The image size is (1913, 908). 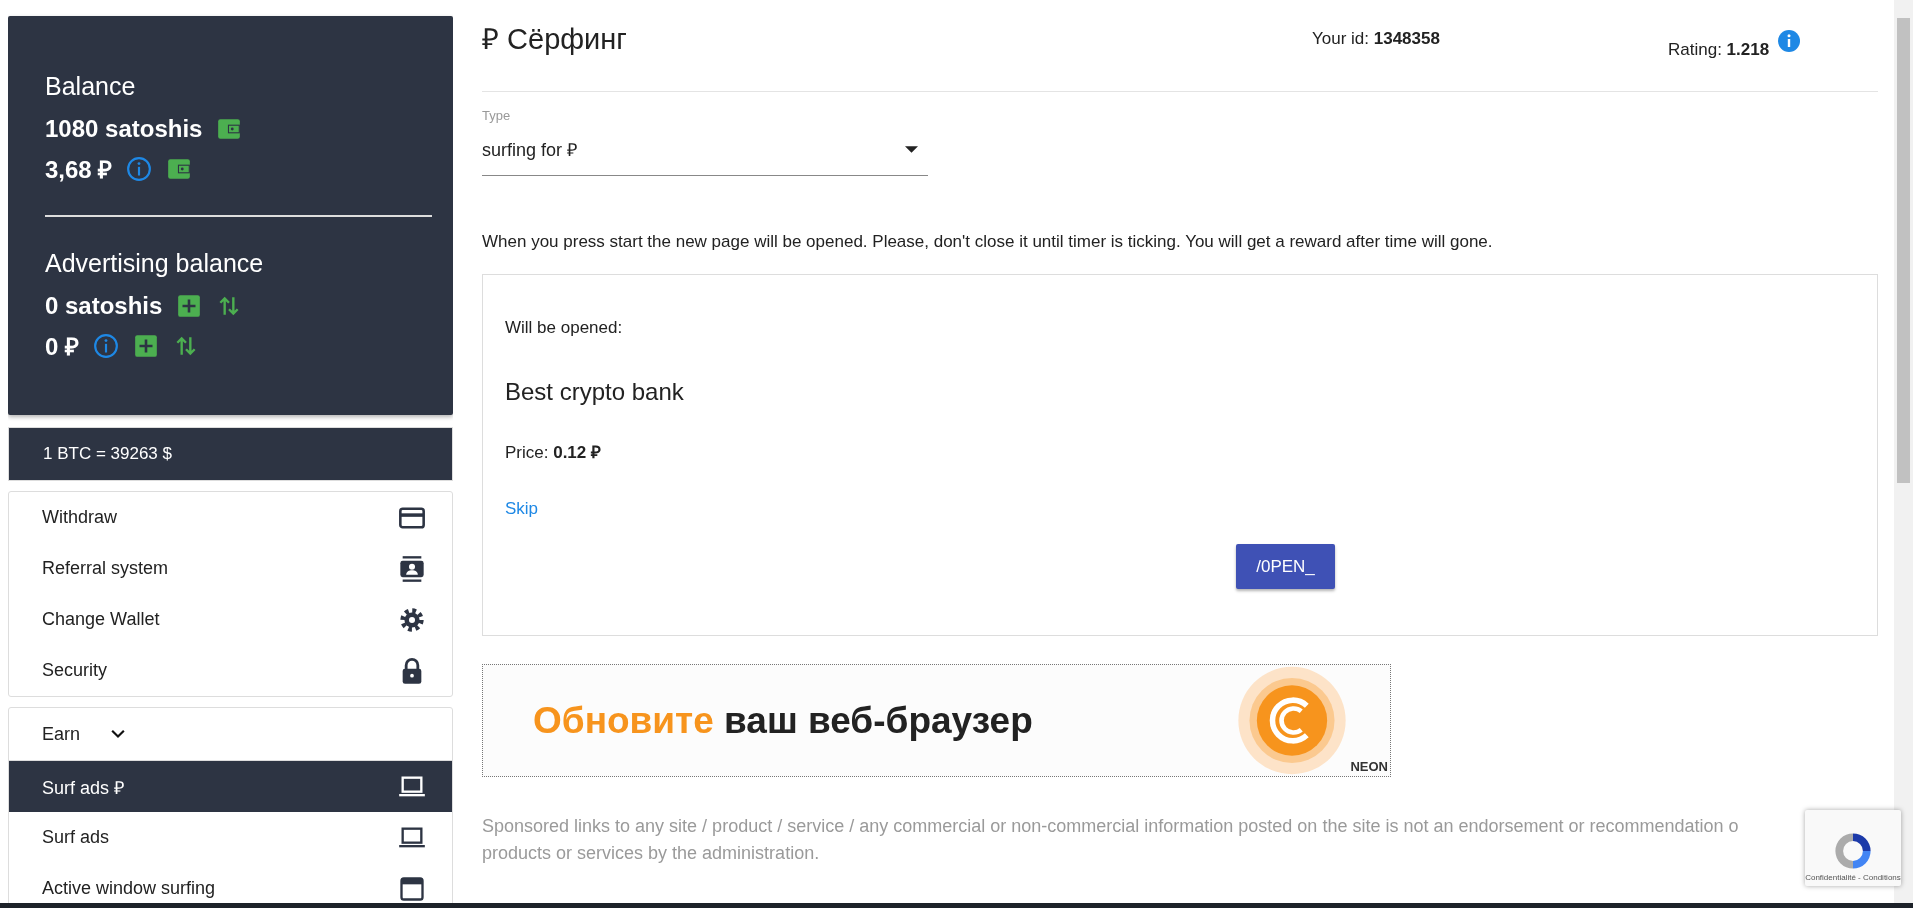 I want to click on browser-window-icon, so click(x=412, y=888).